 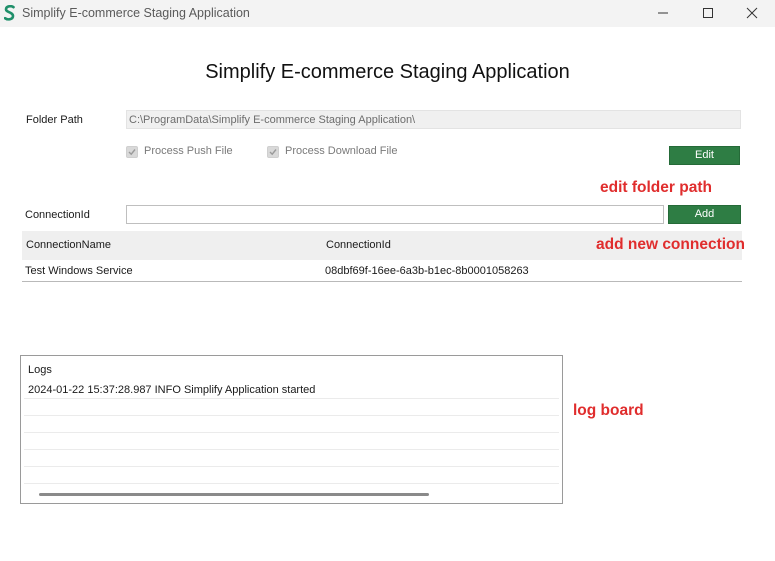 What do you see at coordinates (670, 244) in the screenshot?
I see `annotation-add-new-connection: add new connection` at bounding box center [670, 244].